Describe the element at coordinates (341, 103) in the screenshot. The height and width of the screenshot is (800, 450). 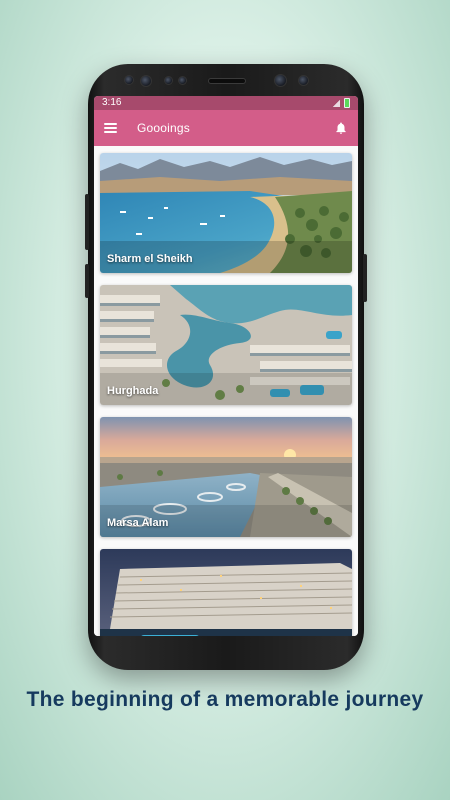
I see `status-icons` at that location.